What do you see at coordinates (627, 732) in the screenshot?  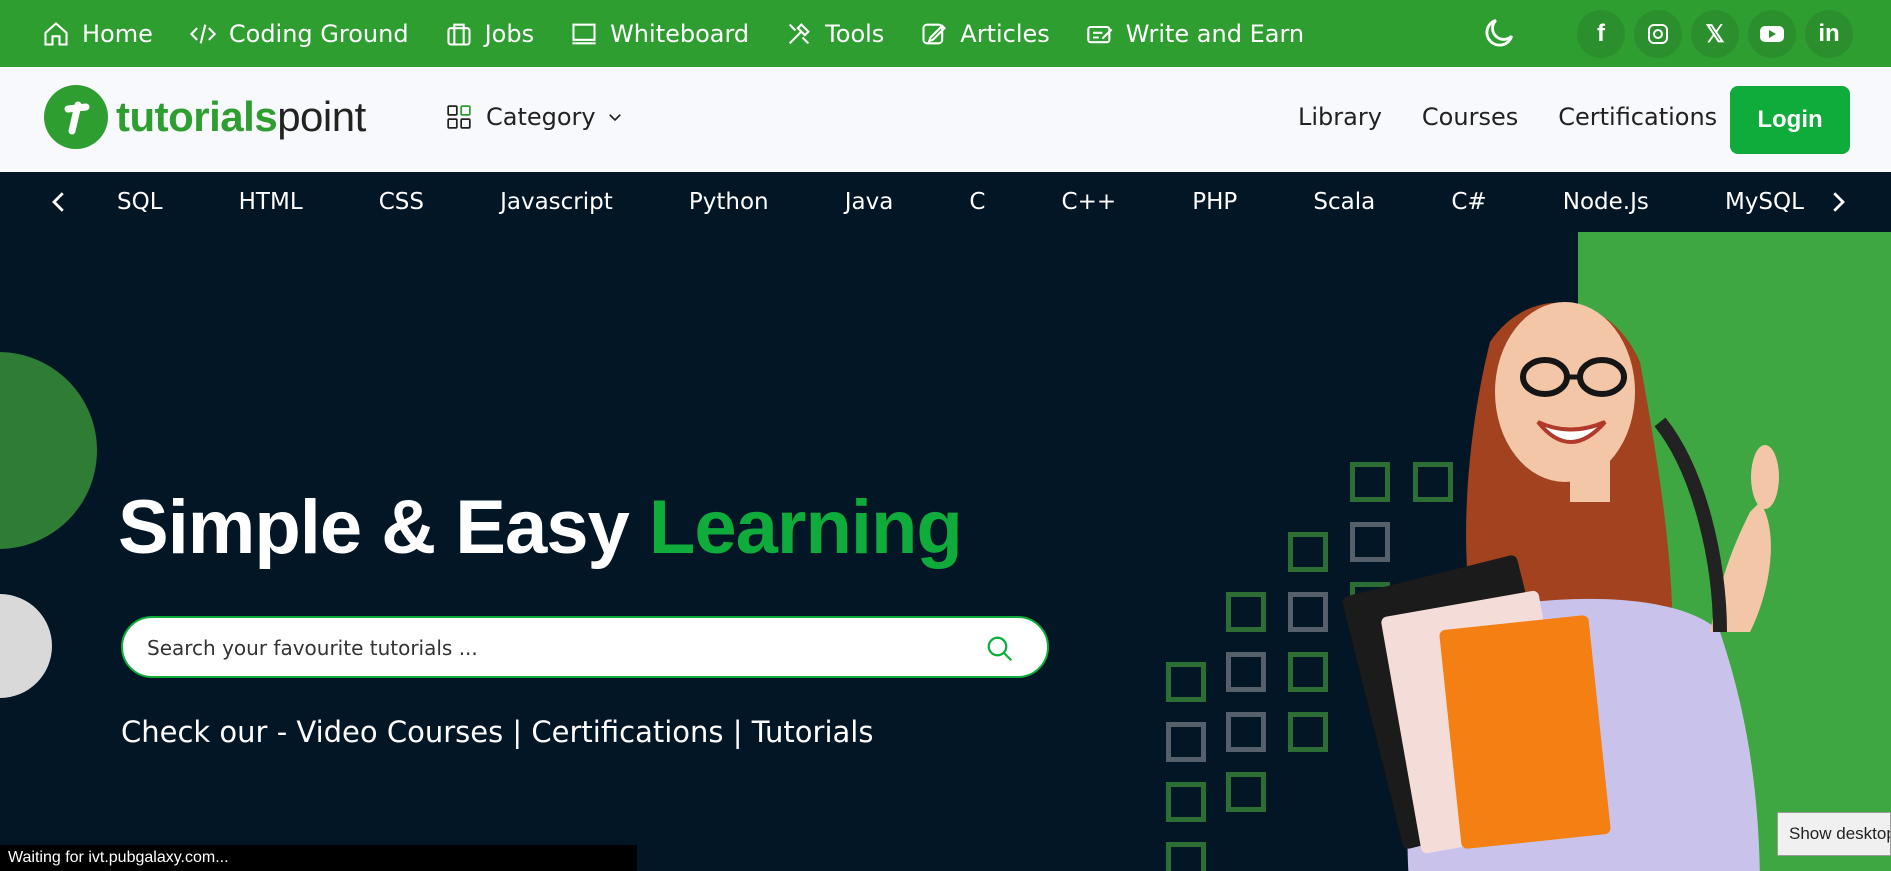 I see `certifications-hero-link: Certifications` at bounding box center [627, 732].